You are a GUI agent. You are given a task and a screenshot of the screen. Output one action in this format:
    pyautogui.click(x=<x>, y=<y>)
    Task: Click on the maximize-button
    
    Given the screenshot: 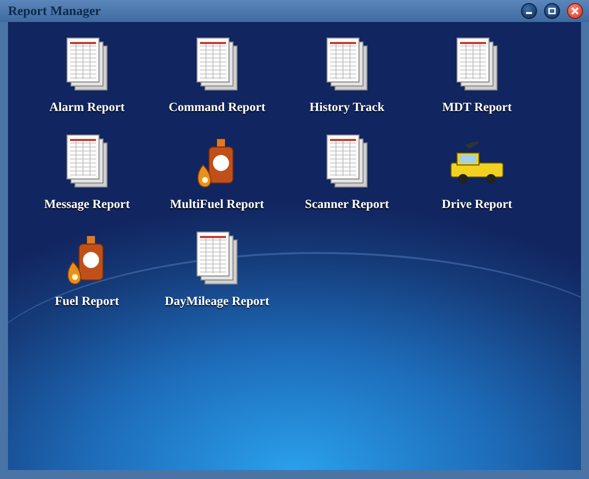 What is the action you would take?
    pyautogui.click(x=552, y=11)
    